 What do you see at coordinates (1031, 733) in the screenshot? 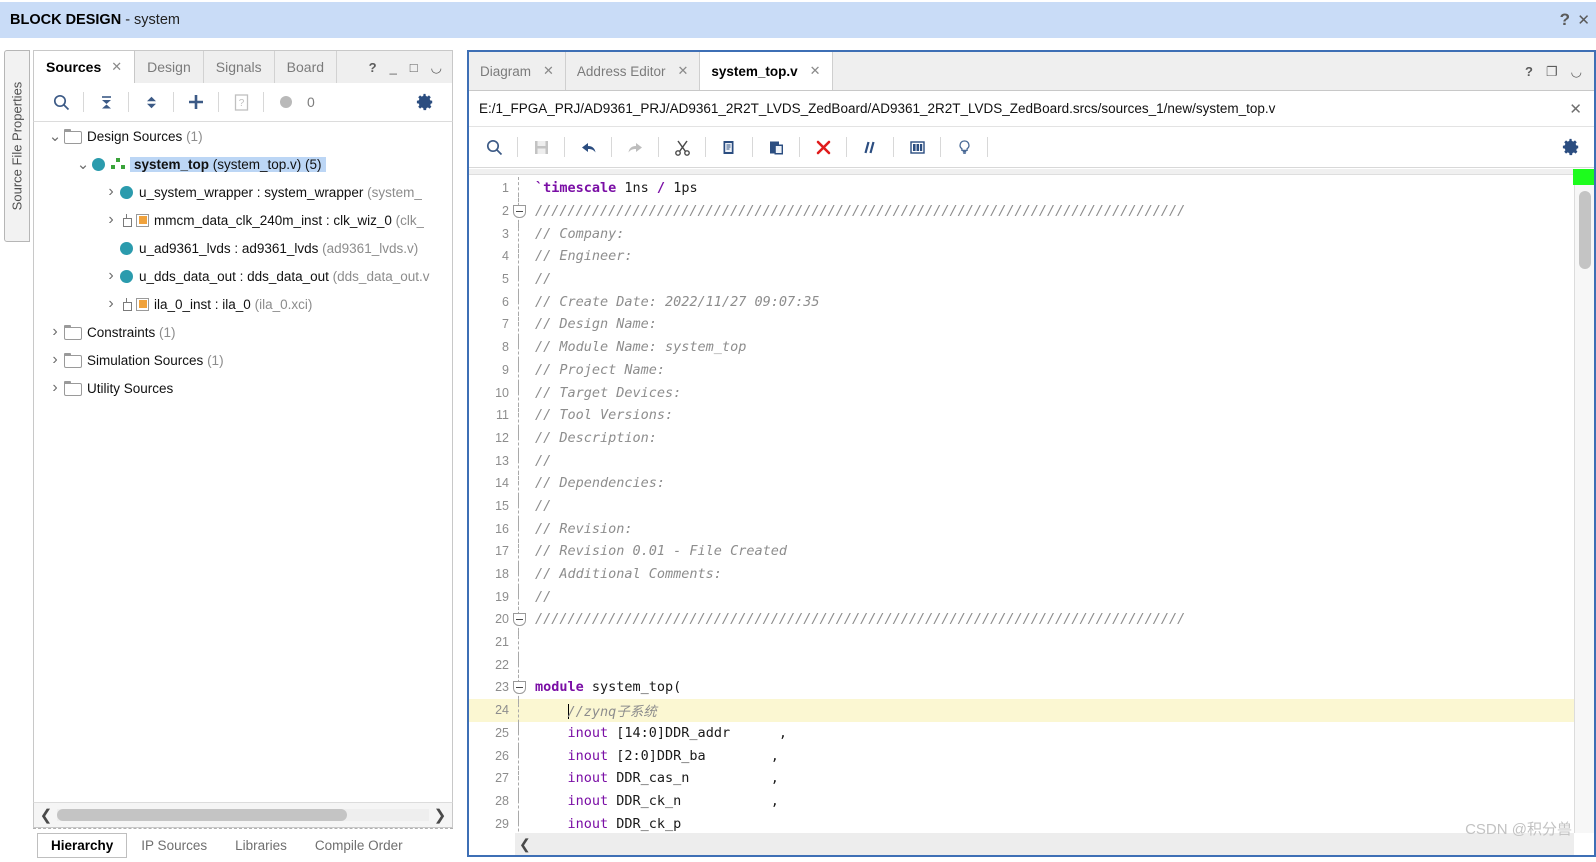
I see `code-line: 25 inout [14:0]DDR_addr ,` at bounding box center [1031, 733].